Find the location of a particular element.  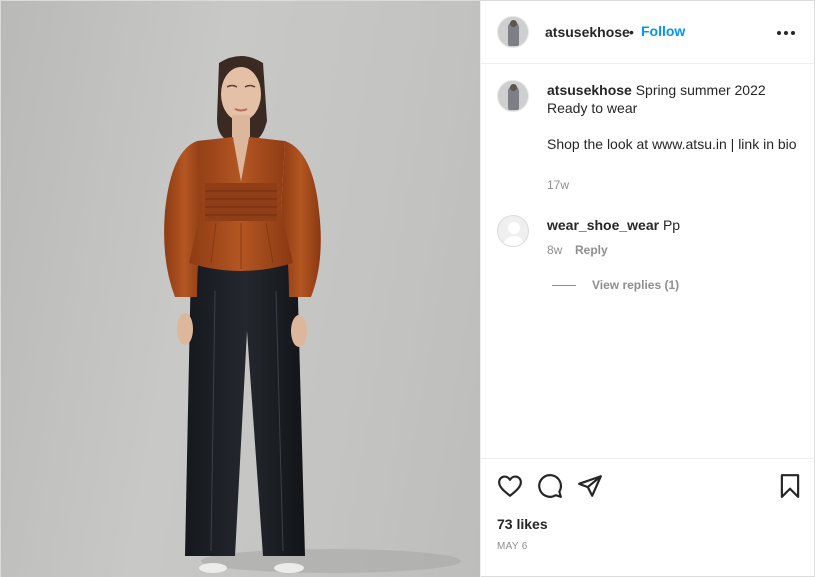

share-icon is located at coordinates (590, 486).